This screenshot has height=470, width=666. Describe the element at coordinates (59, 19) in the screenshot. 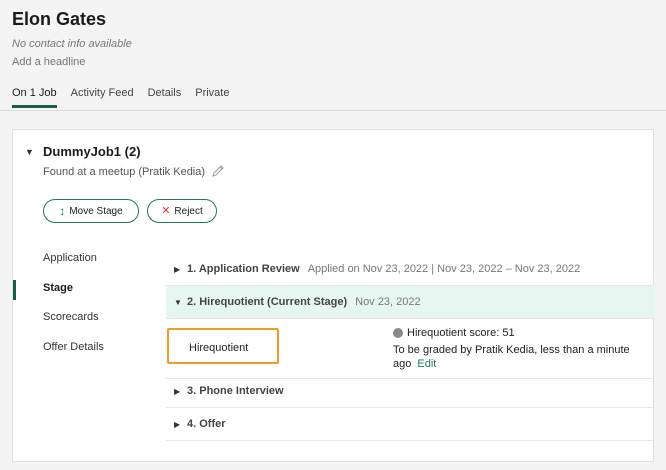

I see `candidate-name: Elon Gates` at that location.